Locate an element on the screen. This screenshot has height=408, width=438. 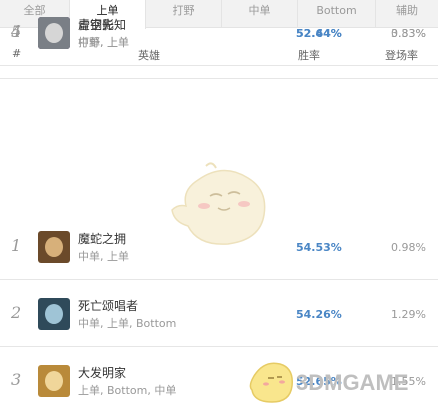
hero-roles: 中单, 上单 is located at coordinates (103, 256).